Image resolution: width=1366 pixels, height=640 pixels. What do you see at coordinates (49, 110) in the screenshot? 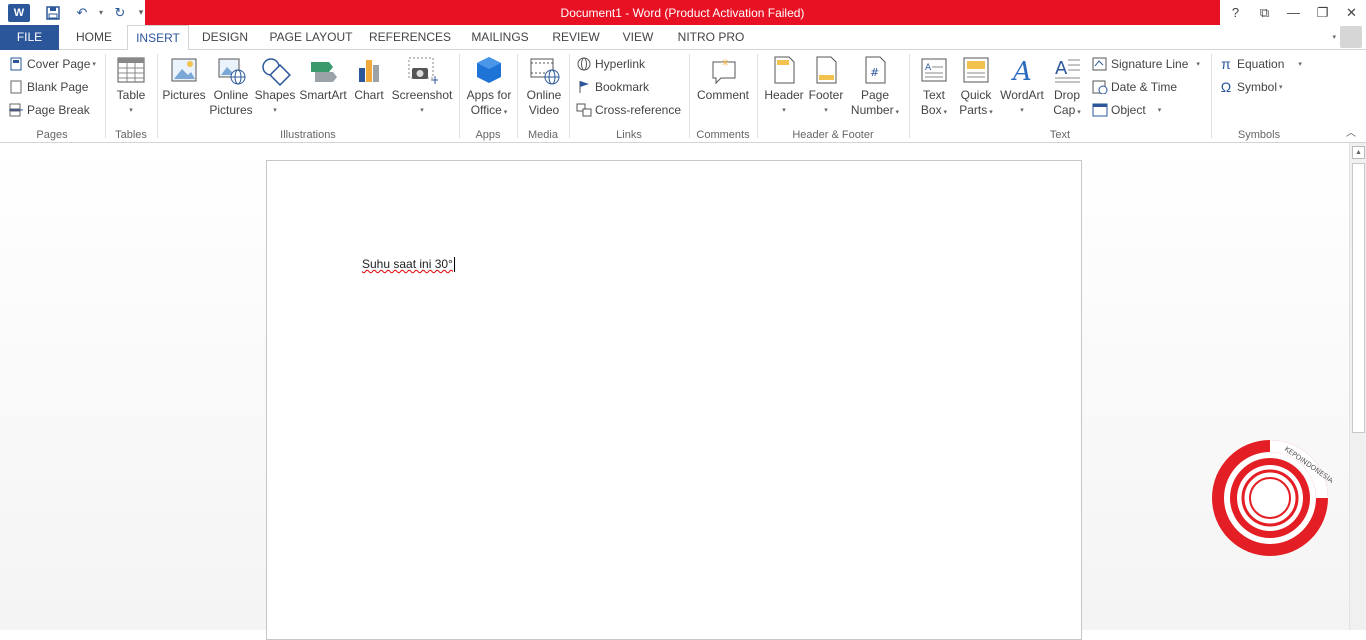
I see `page-break-button: Page Break` at bounding box center [49, 110].